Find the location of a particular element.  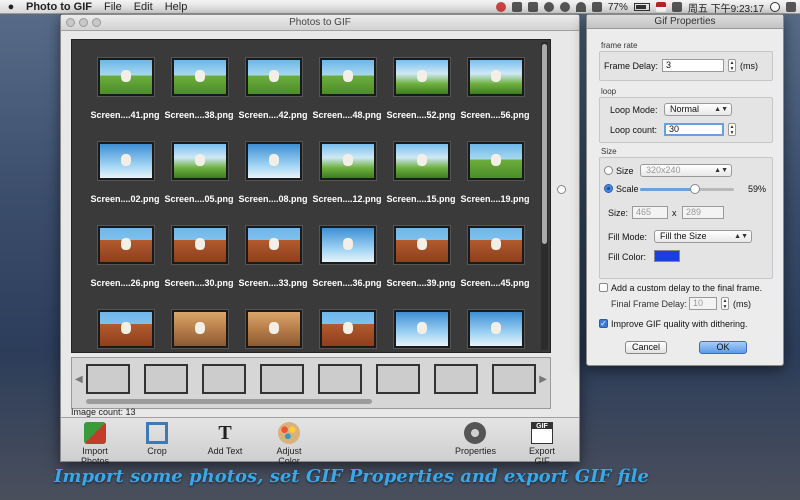

final-frame-delay-input: 10 is located at coordinates (703, 303).